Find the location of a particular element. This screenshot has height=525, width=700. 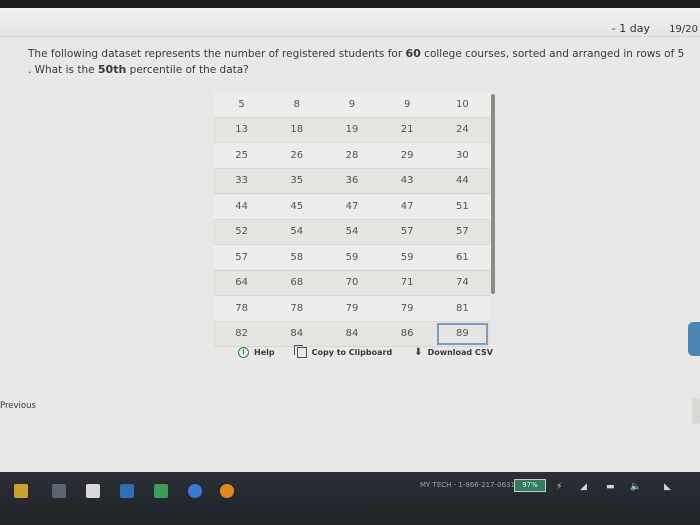

copy-label: Copy to Clipboard is located at coordinates (352, 352).